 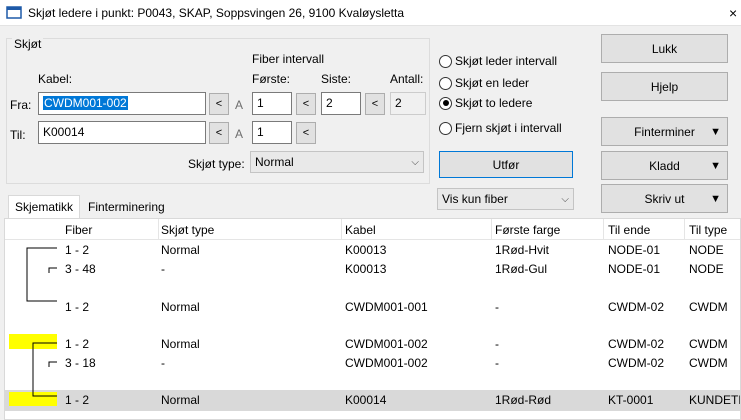 I want to click on finterminer-button: Finterminer ▼, so click(x=664, y=131).